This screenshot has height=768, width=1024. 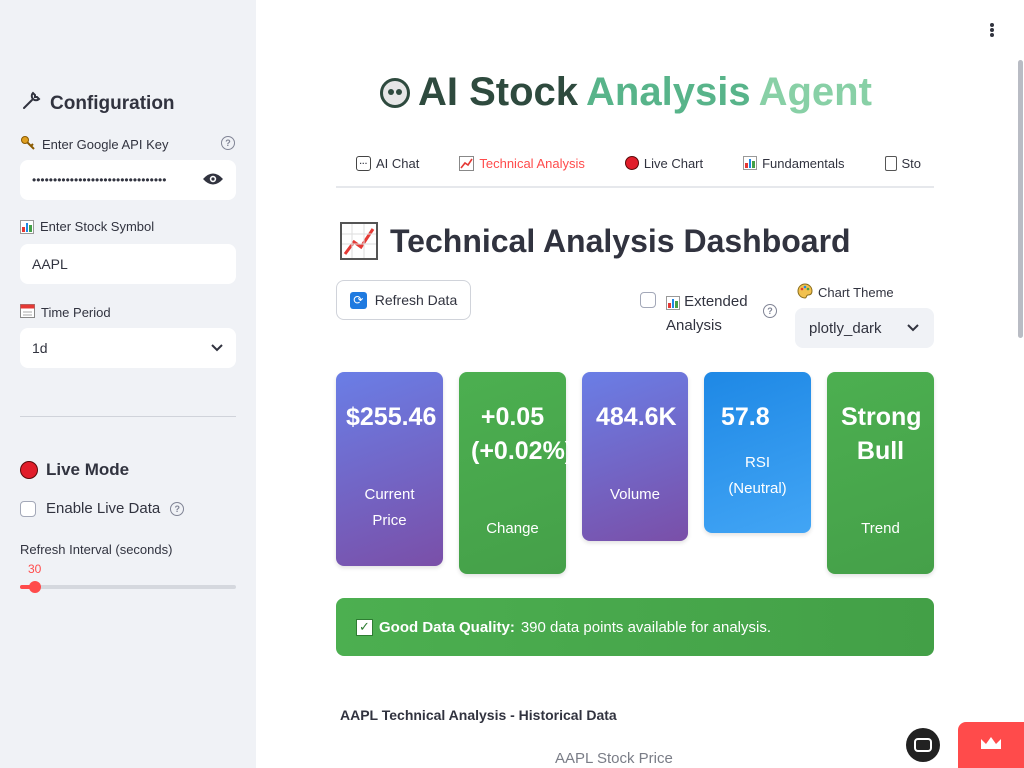 I want to click on robot-icon, so click(x=923, y=745).